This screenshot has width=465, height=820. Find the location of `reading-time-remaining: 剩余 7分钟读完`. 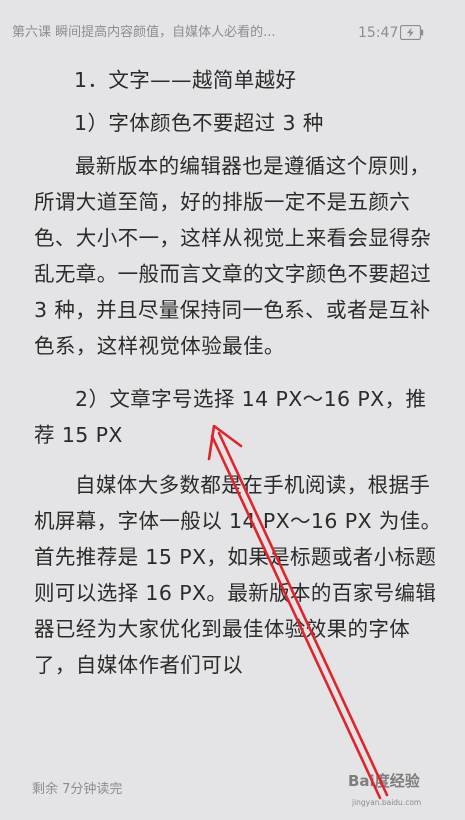

reading-time-remaining: 剩余 7分钟读完 is located at coordinates (77, 789).